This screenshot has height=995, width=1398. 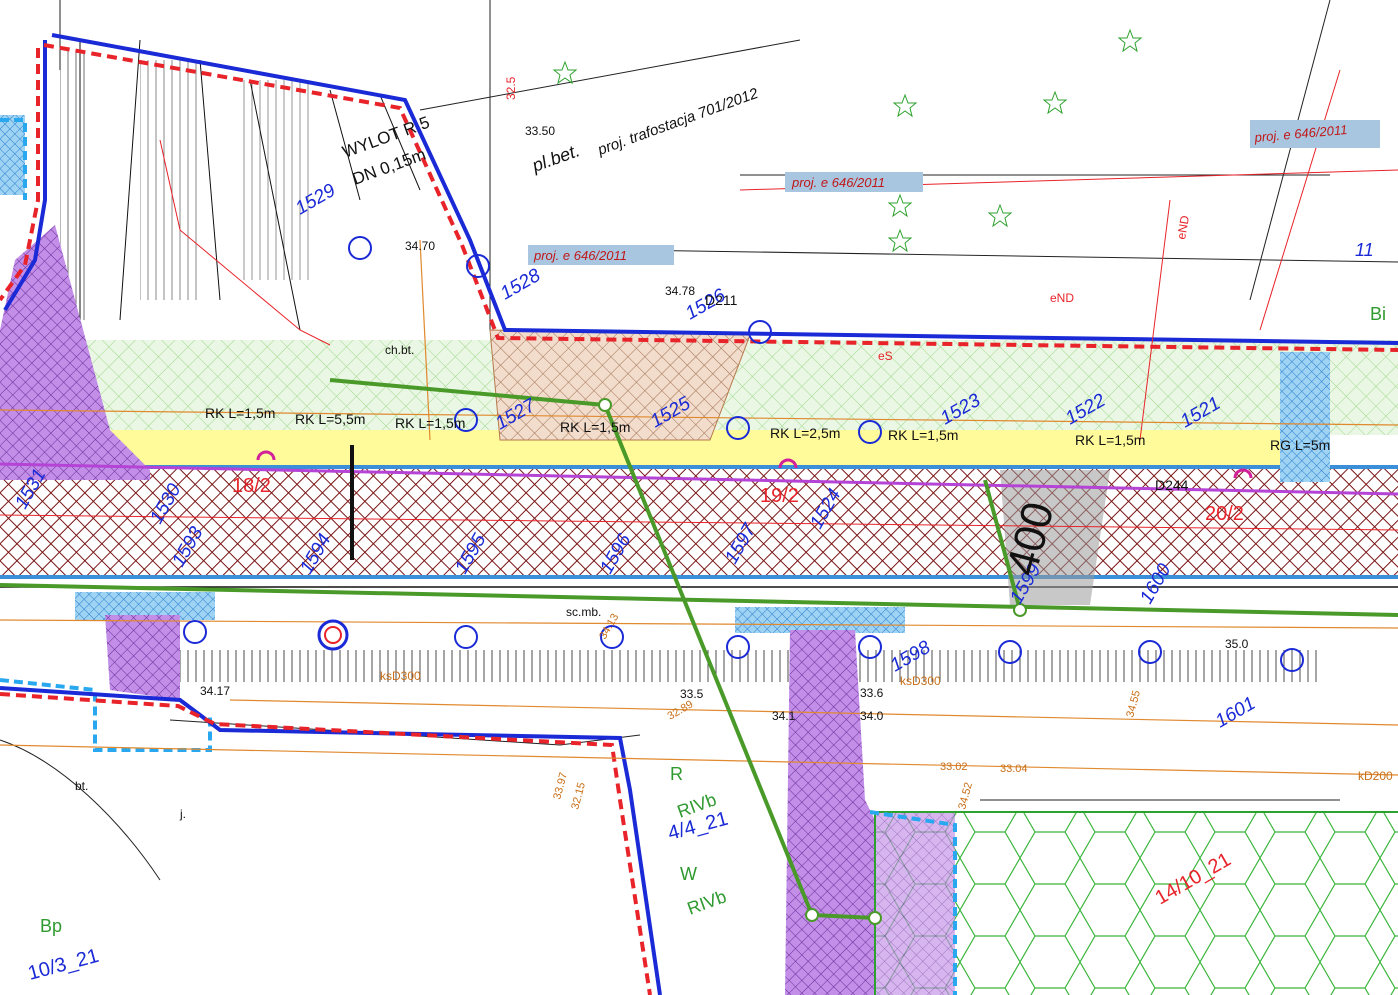 What do you see at coordinates (556, 158) in the screenshot?
I see `plbet-label: pl.bet.` at bounding box center [556, 158].